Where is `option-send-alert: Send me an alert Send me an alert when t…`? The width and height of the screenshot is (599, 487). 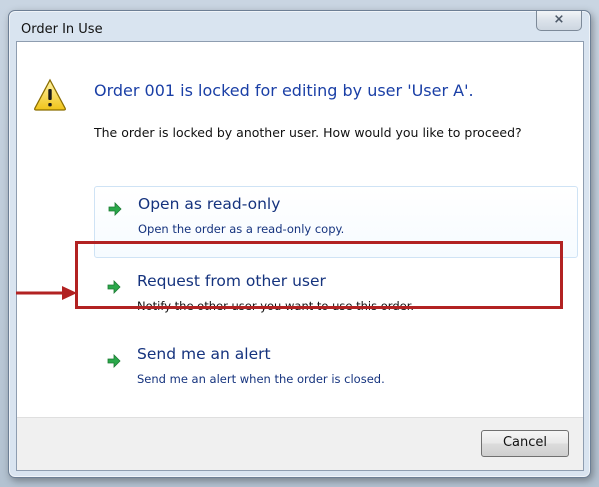
option-send-alert: Send me an alert Send me an alert when t… is located at coordinates (335, 374).